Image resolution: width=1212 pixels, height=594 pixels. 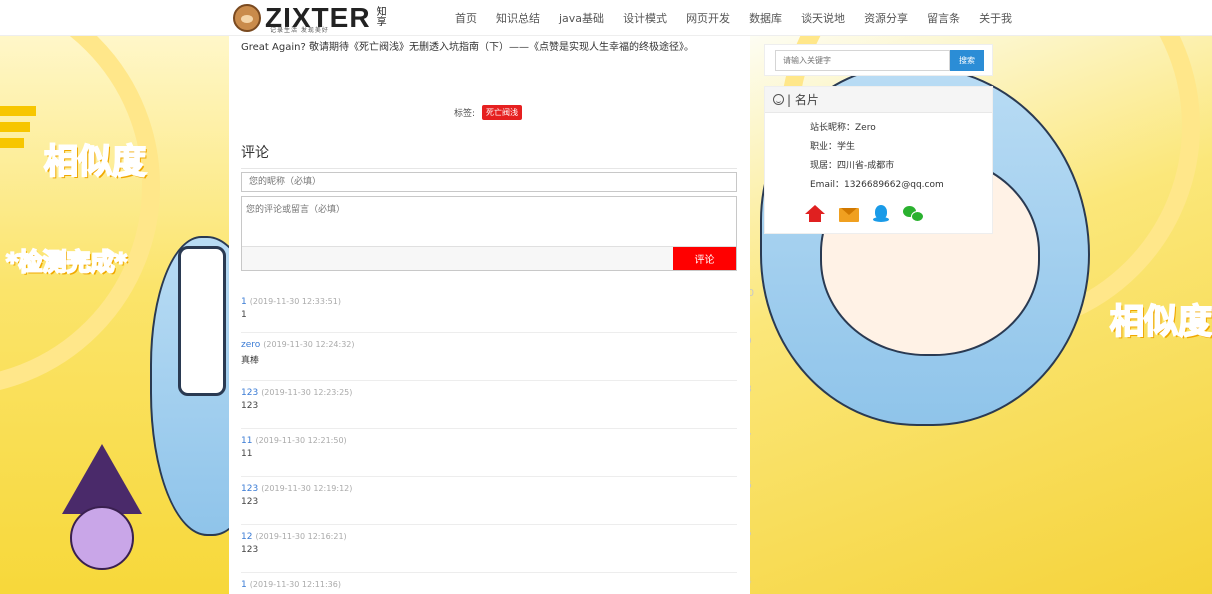 What do you see at coordinates (778, 99) in the screenshot?
I see `smile-icon` at bounding box center [778, 99].